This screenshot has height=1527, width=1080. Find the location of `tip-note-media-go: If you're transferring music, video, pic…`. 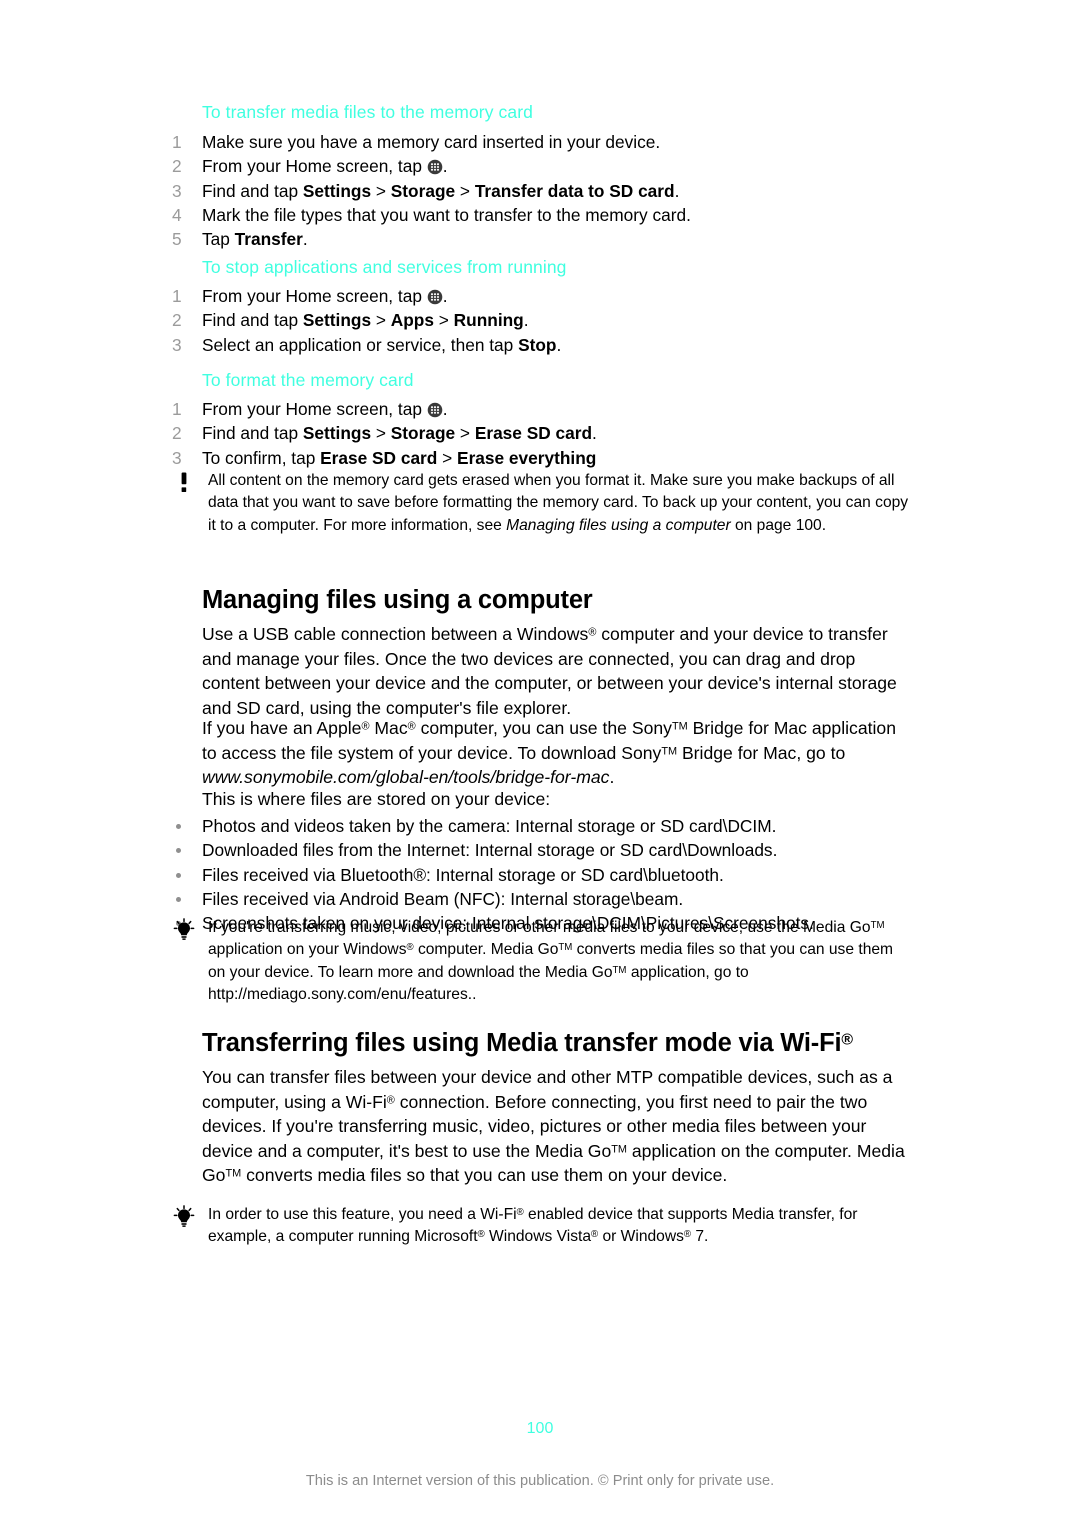

tip-note-media-go: If you're transferring music, video, pic… is located at coordinates (540, 962).